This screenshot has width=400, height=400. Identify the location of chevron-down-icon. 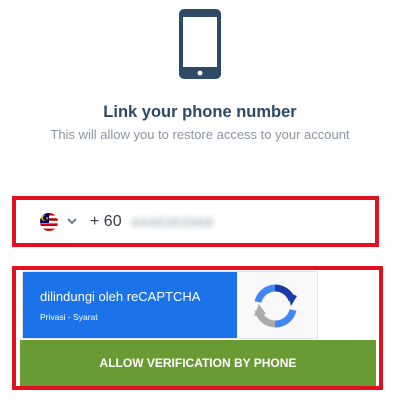
(72, 221).